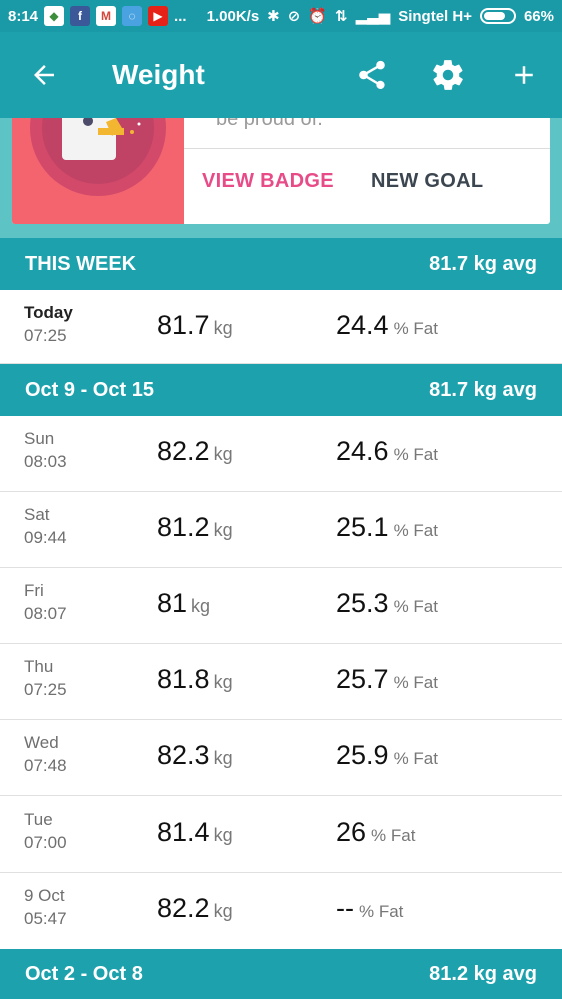 The width and height of the screenshot is (562, 999). Describe the element at coordinates (281, 530) in the screenshot. I see `list-item: Sat 09:44 81.2 kg 25.1% Fat` at that location.